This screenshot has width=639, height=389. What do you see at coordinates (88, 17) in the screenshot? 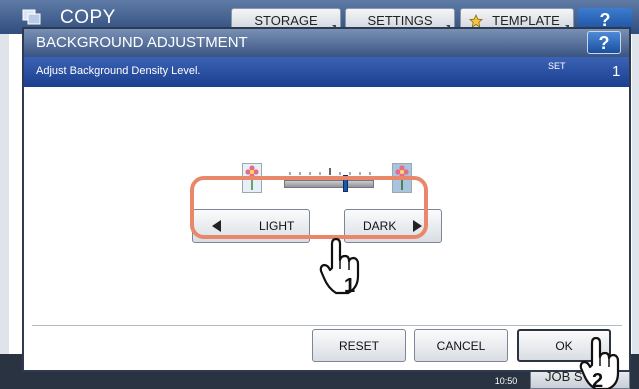
I see `background-title: COPY` at bounding box center [88, 17].